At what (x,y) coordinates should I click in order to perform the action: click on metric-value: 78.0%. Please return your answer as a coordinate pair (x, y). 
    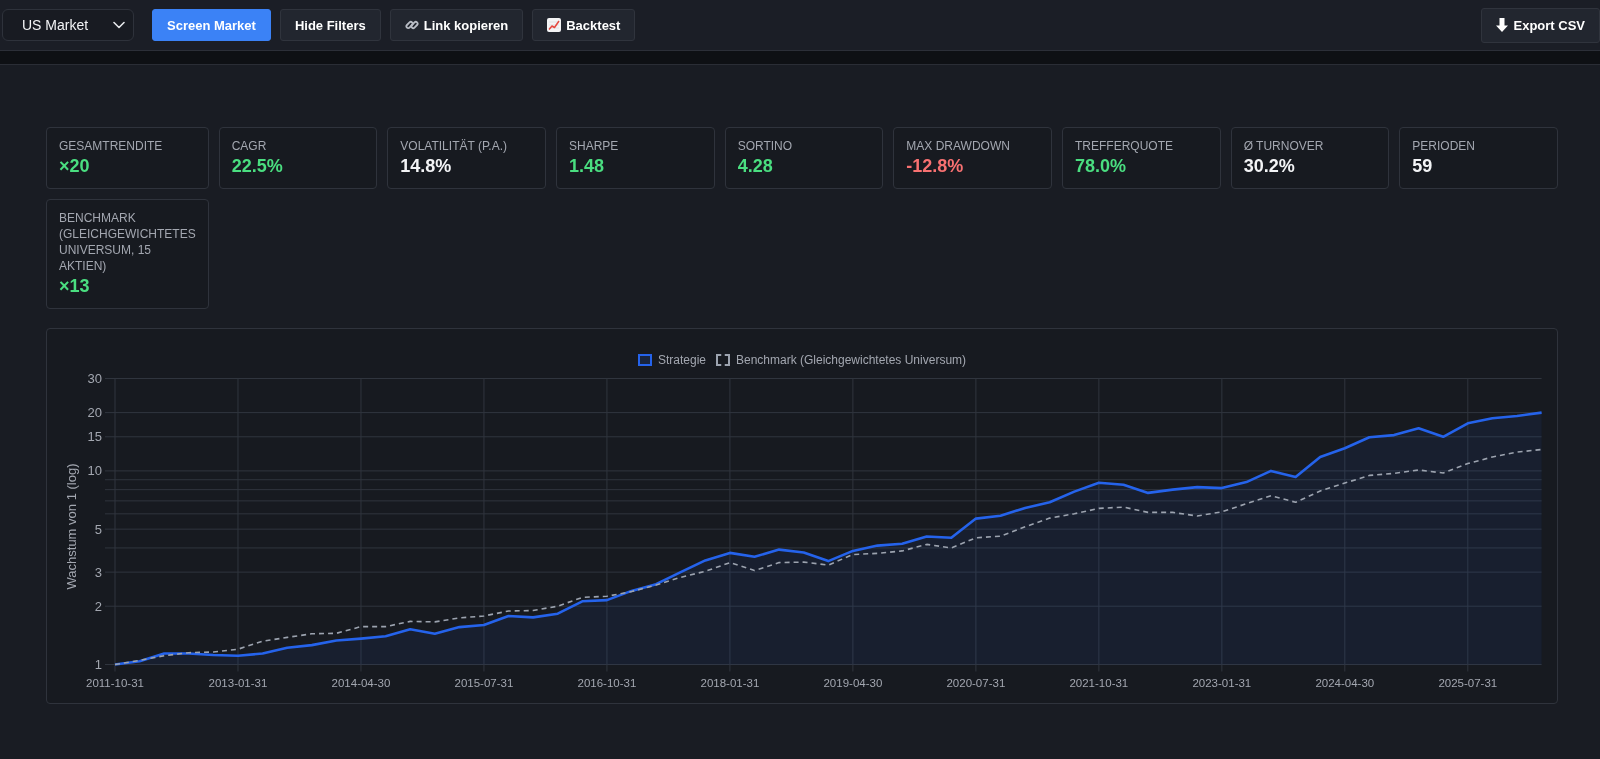
    Looking at the image, I should click on (1101, 166).